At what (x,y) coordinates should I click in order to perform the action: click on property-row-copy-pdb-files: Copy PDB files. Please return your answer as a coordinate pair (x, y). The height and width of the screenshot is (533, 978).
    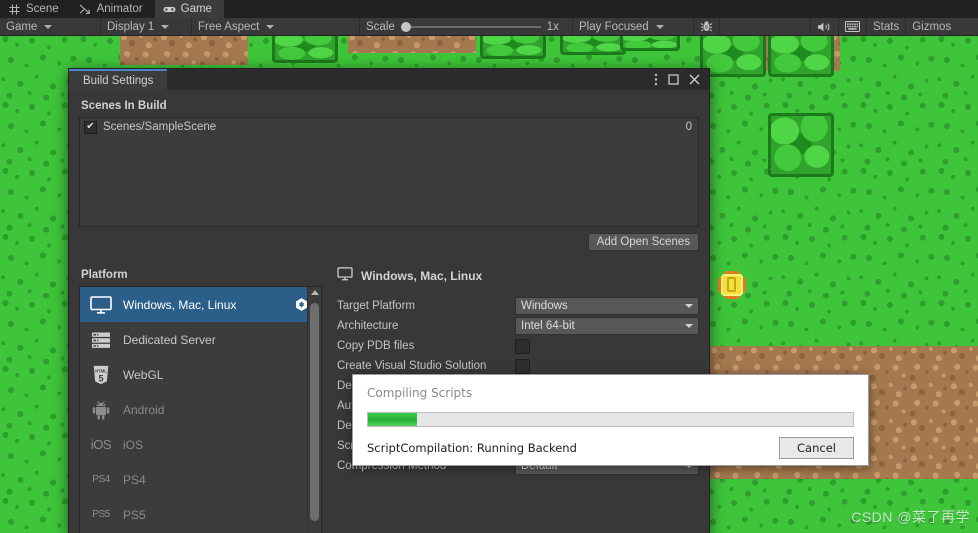
    Looking at the image, I should click on (518, 346).